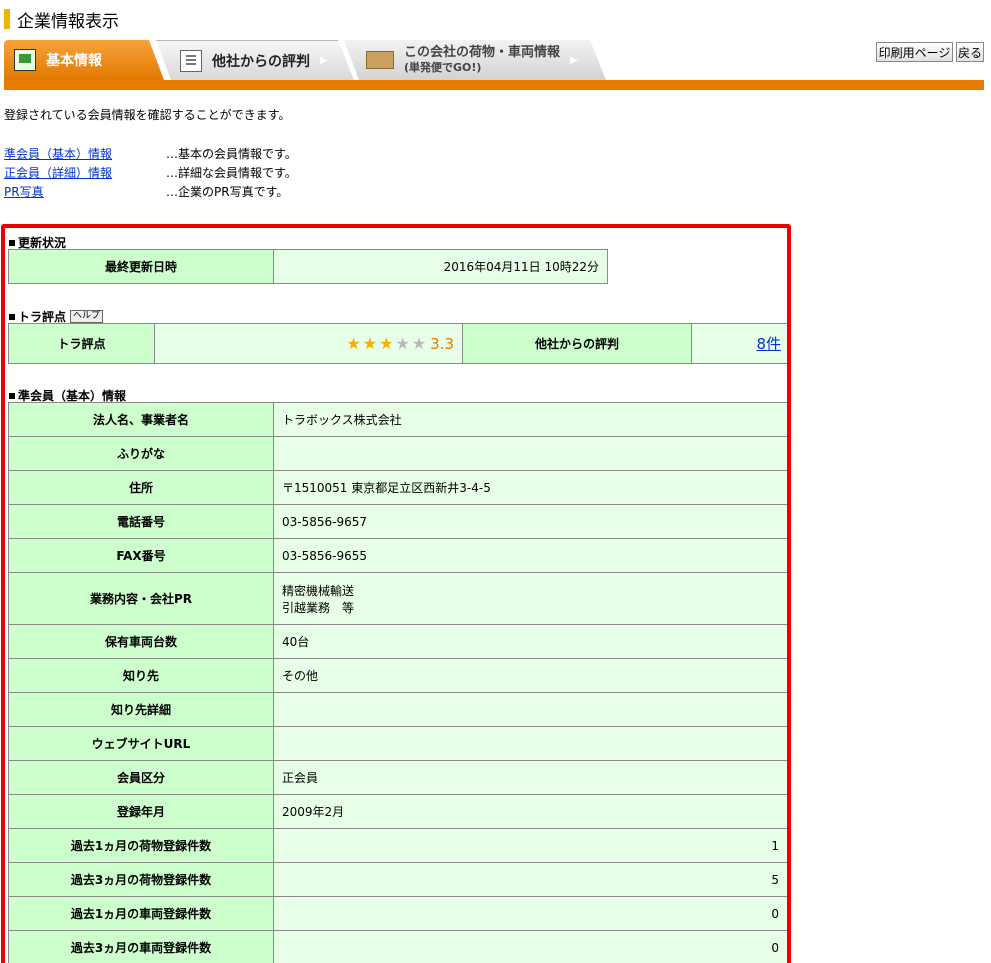 This screenshot has width=991, height=963. I want to click on last-updated-label: 最終更新日時, so click(141, 266).